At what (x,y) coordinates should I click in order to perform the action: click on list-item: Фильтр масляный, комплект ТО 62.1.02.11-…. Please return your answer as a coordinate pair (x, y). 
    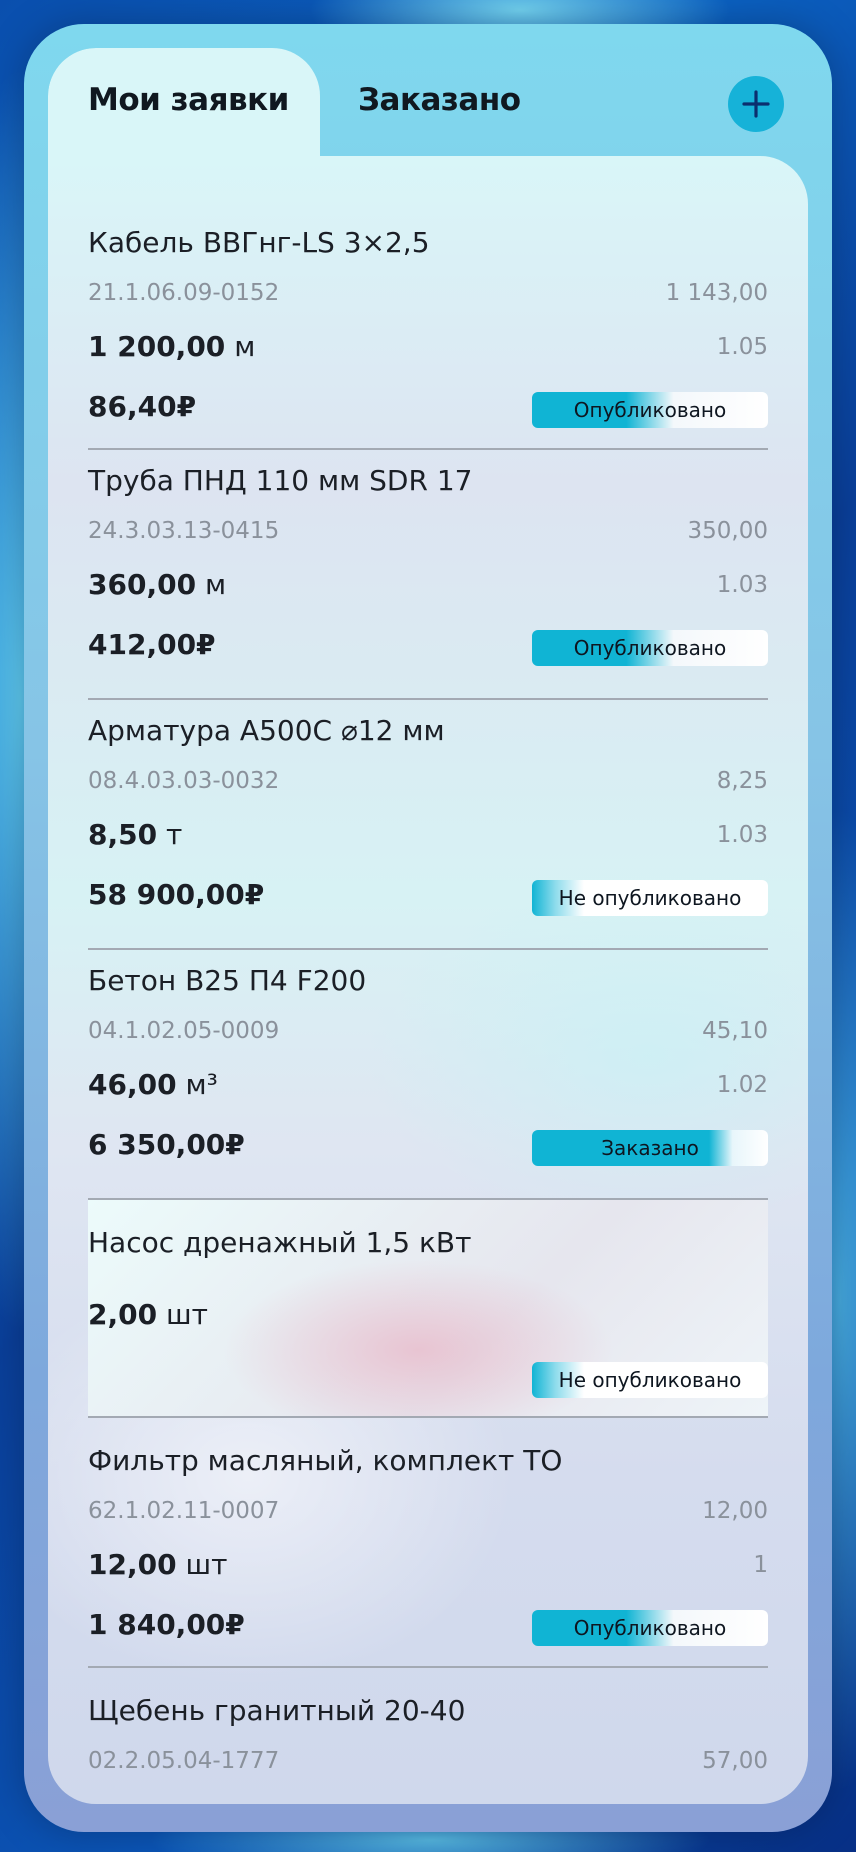
    Looking at the image, I should click on (428, 1543).